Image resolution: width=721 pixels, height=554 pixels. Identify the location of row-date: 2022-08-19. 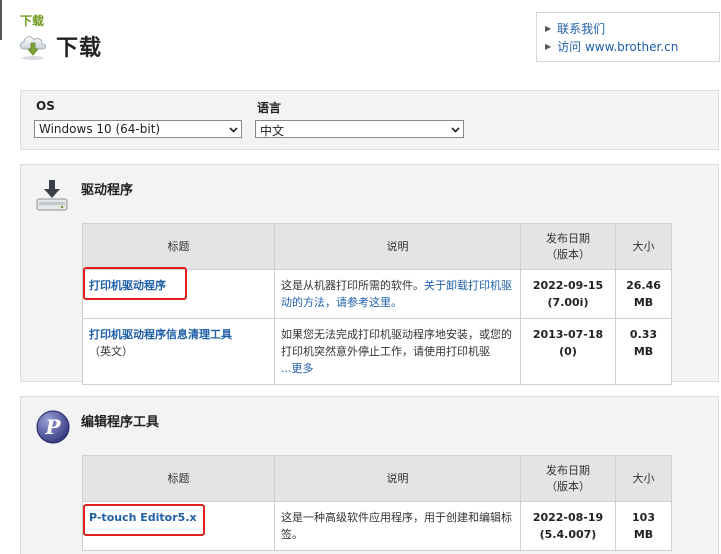
(568, 517).